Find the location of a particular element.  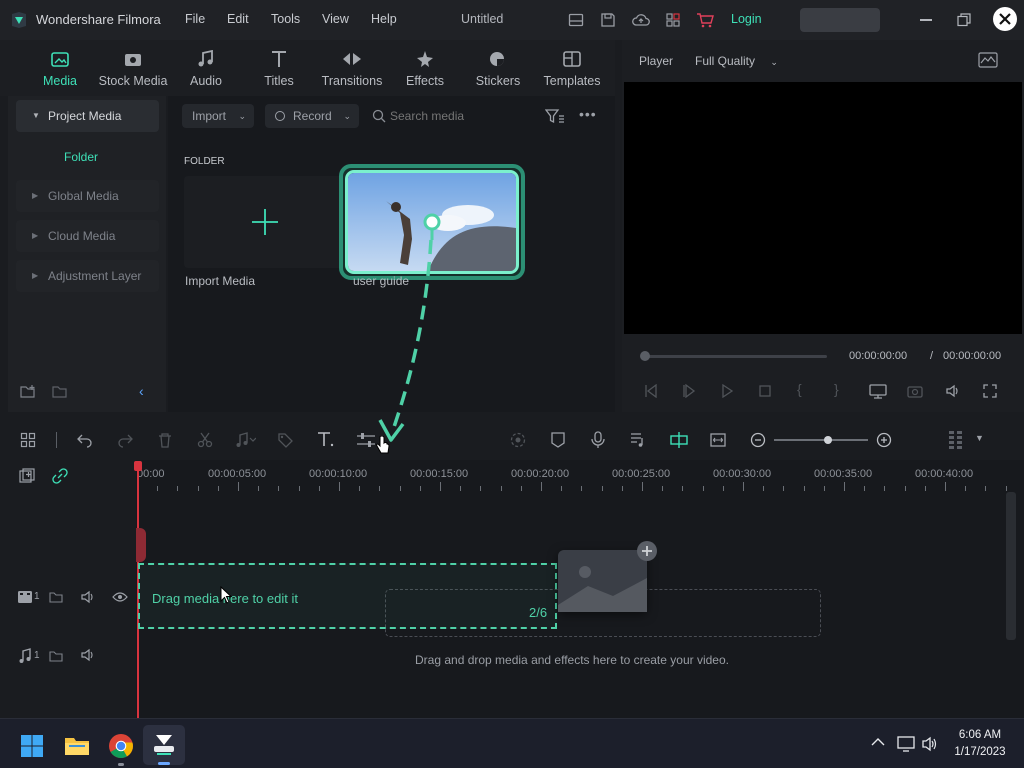

close-icon is located at coordinates (1005, 19).